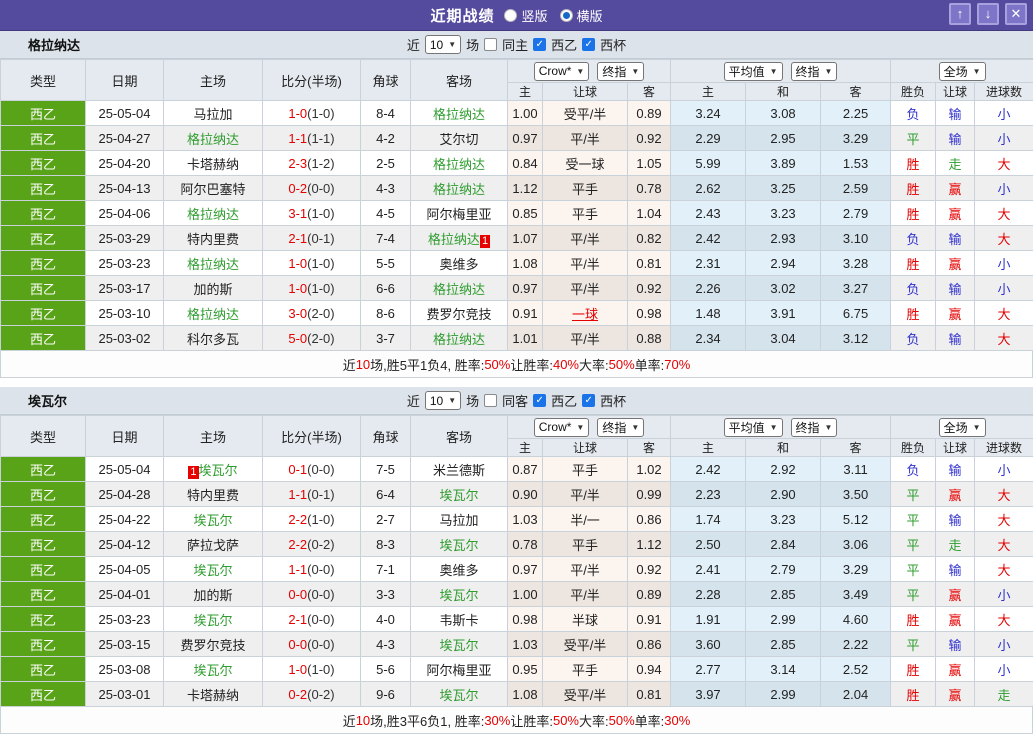 This screenshot has width=1033, height=734. I want to click on avg-away-cell: 3.29, so click(856, 138).